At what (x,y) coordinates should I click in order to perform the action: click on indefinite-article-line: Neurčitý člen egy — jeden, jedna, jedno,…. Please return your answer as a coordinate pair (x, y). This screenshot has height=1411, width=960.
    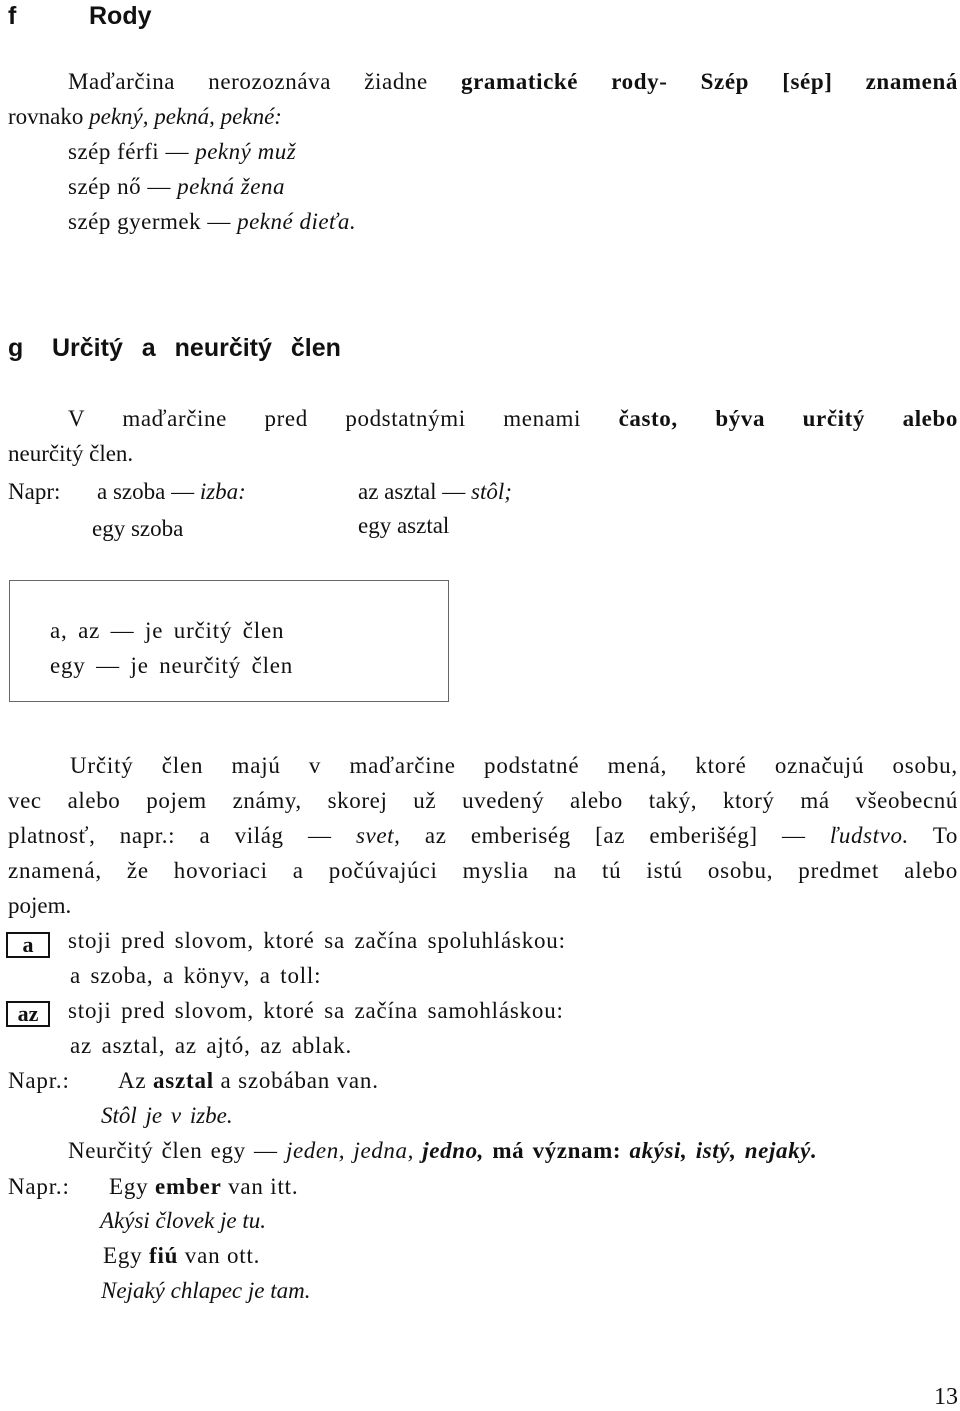
    Looking at the image, I should click on (442, 1151).